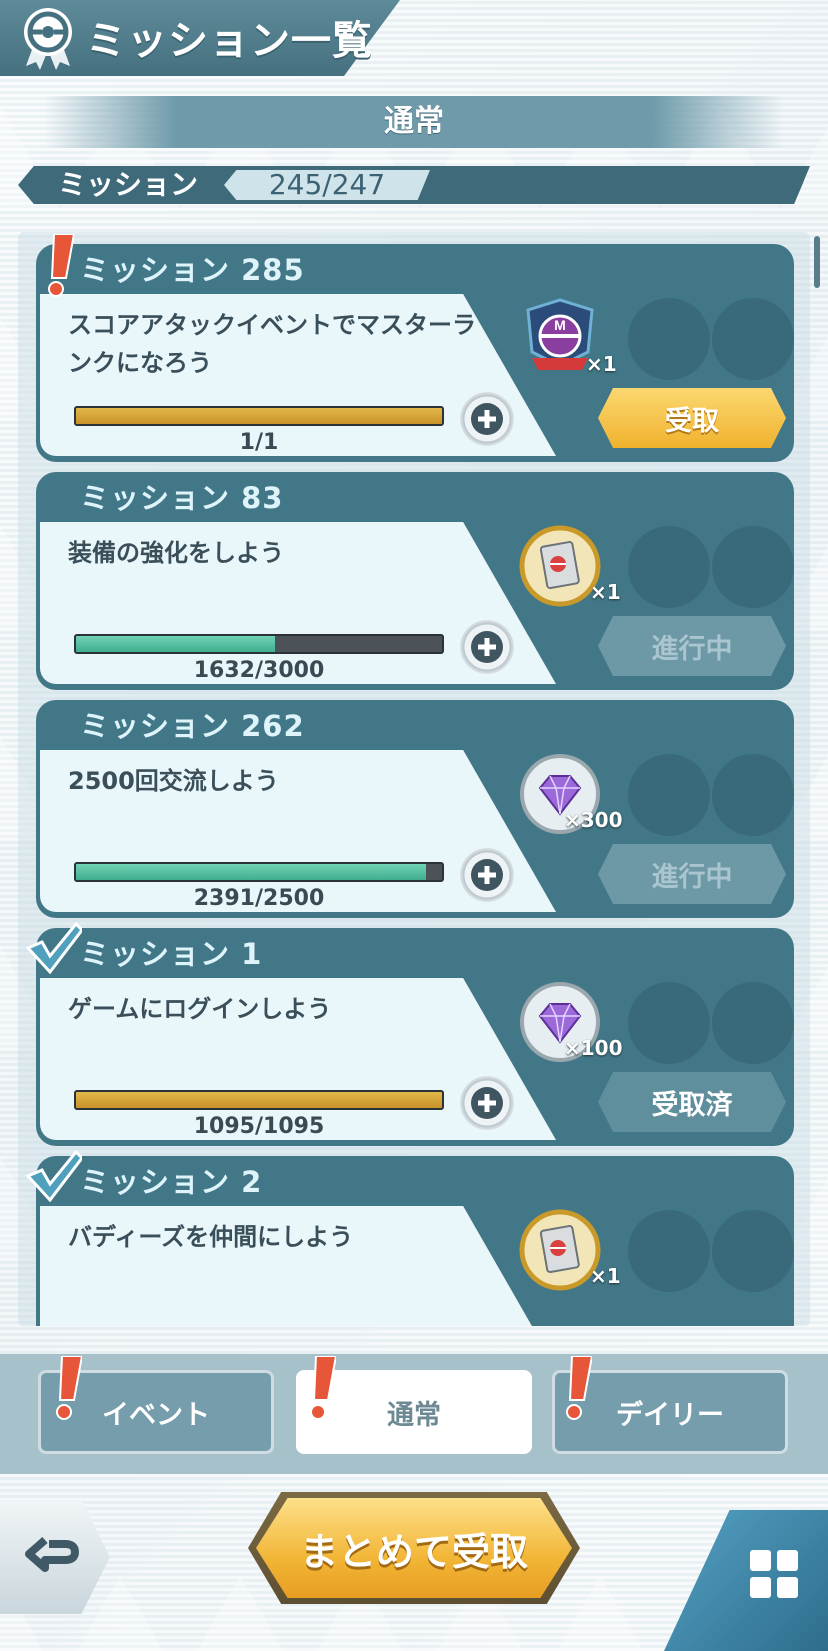  What do you see at coordinates (259, 898) in the screenshot?
I see `progress-text: 2391/2500` at bounding box center [259, 898].